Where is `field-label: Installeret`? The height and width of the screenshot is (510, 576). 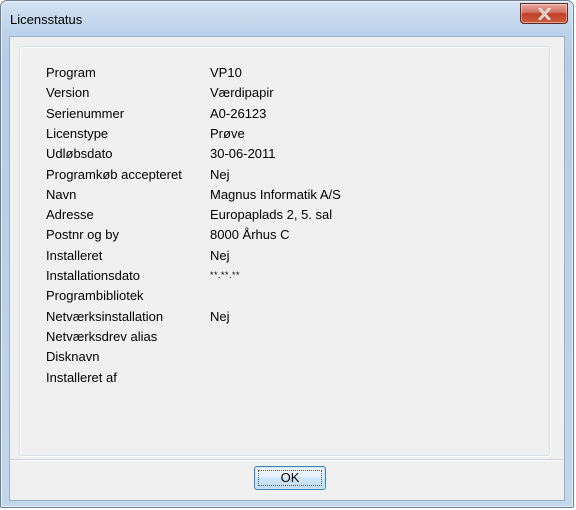
field-label: Installeret is located at coordinates (74, 255).